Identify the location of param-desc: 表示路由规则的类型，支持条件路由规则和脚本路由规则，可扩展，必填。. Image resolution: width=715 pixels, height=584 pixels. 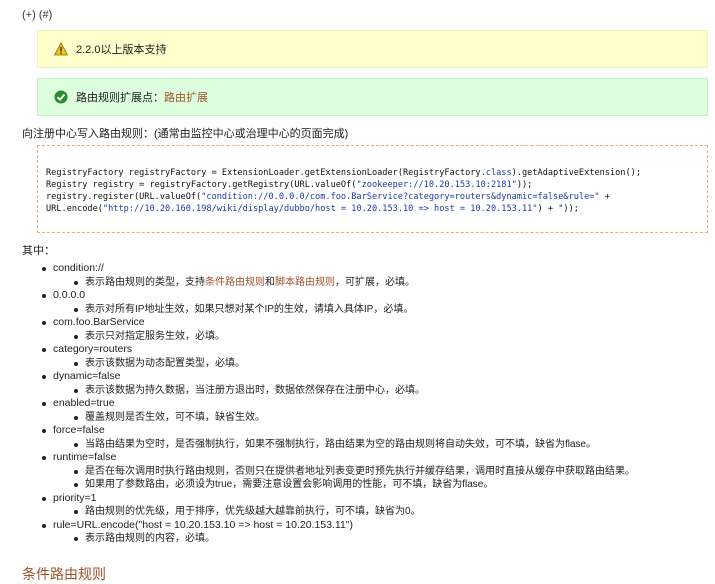
(382, 283).